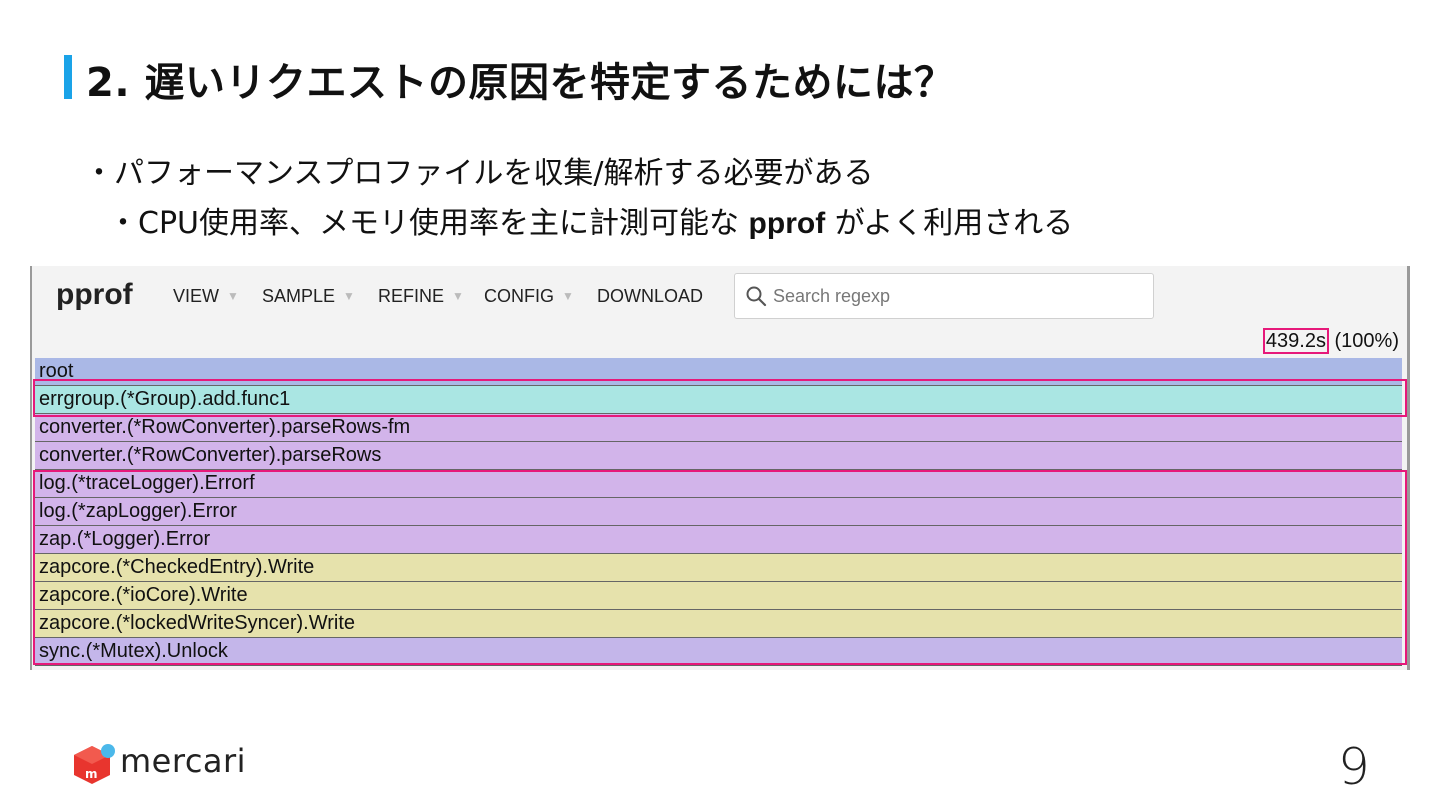 The image size is (1440, 810). Describe the element at coordinates (718, 456) in the screenshot. I see `flame-frame: converter.(*RowConverter).parseRows` at that location.